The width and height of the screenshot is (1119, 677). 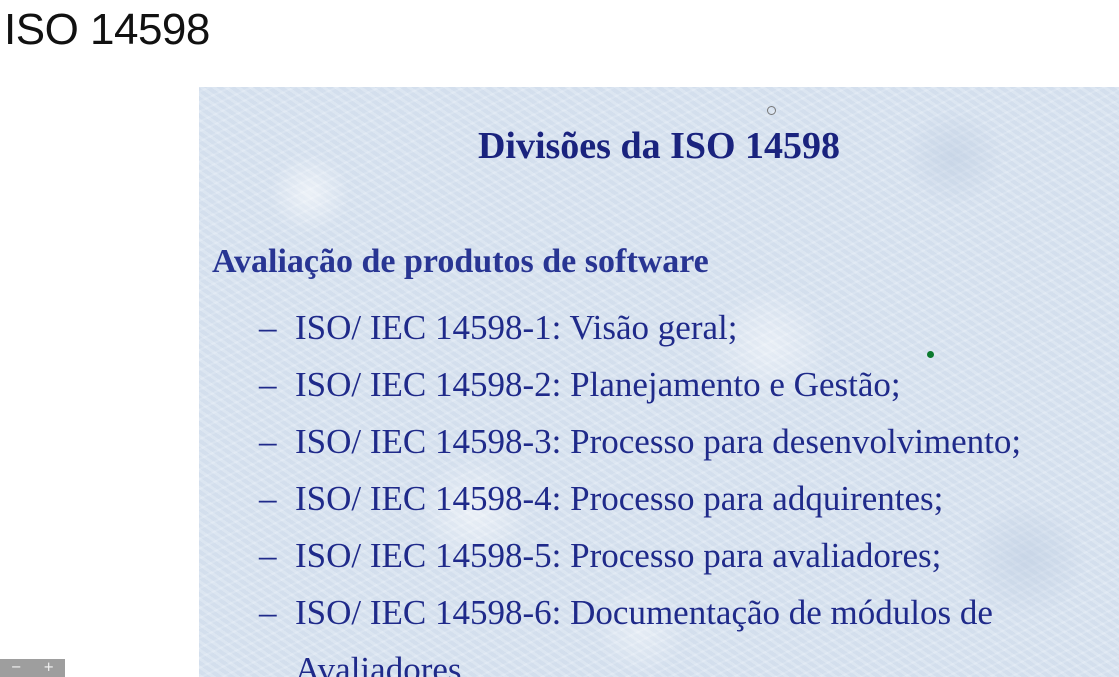 What do you see at coordinates (48, 668) in the screenshot?
I see `zoom-in-button: +` at bounding box center [48, 668].